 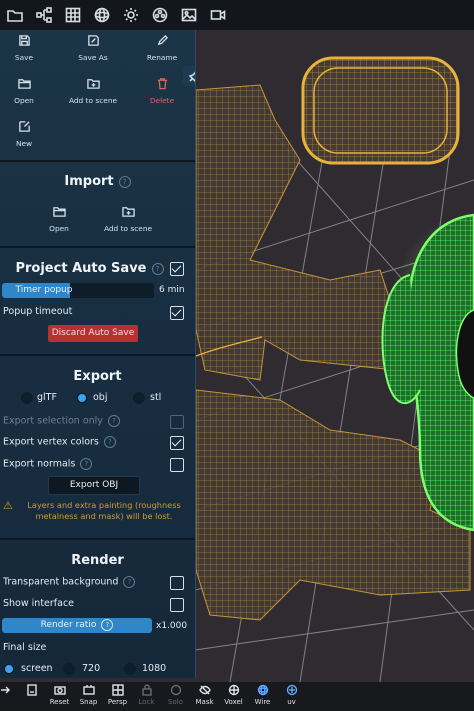 What do you see at coordinates (59, 219) in the screenshot?
I see `import-open-button: Open` at bounding box center [59, 219].